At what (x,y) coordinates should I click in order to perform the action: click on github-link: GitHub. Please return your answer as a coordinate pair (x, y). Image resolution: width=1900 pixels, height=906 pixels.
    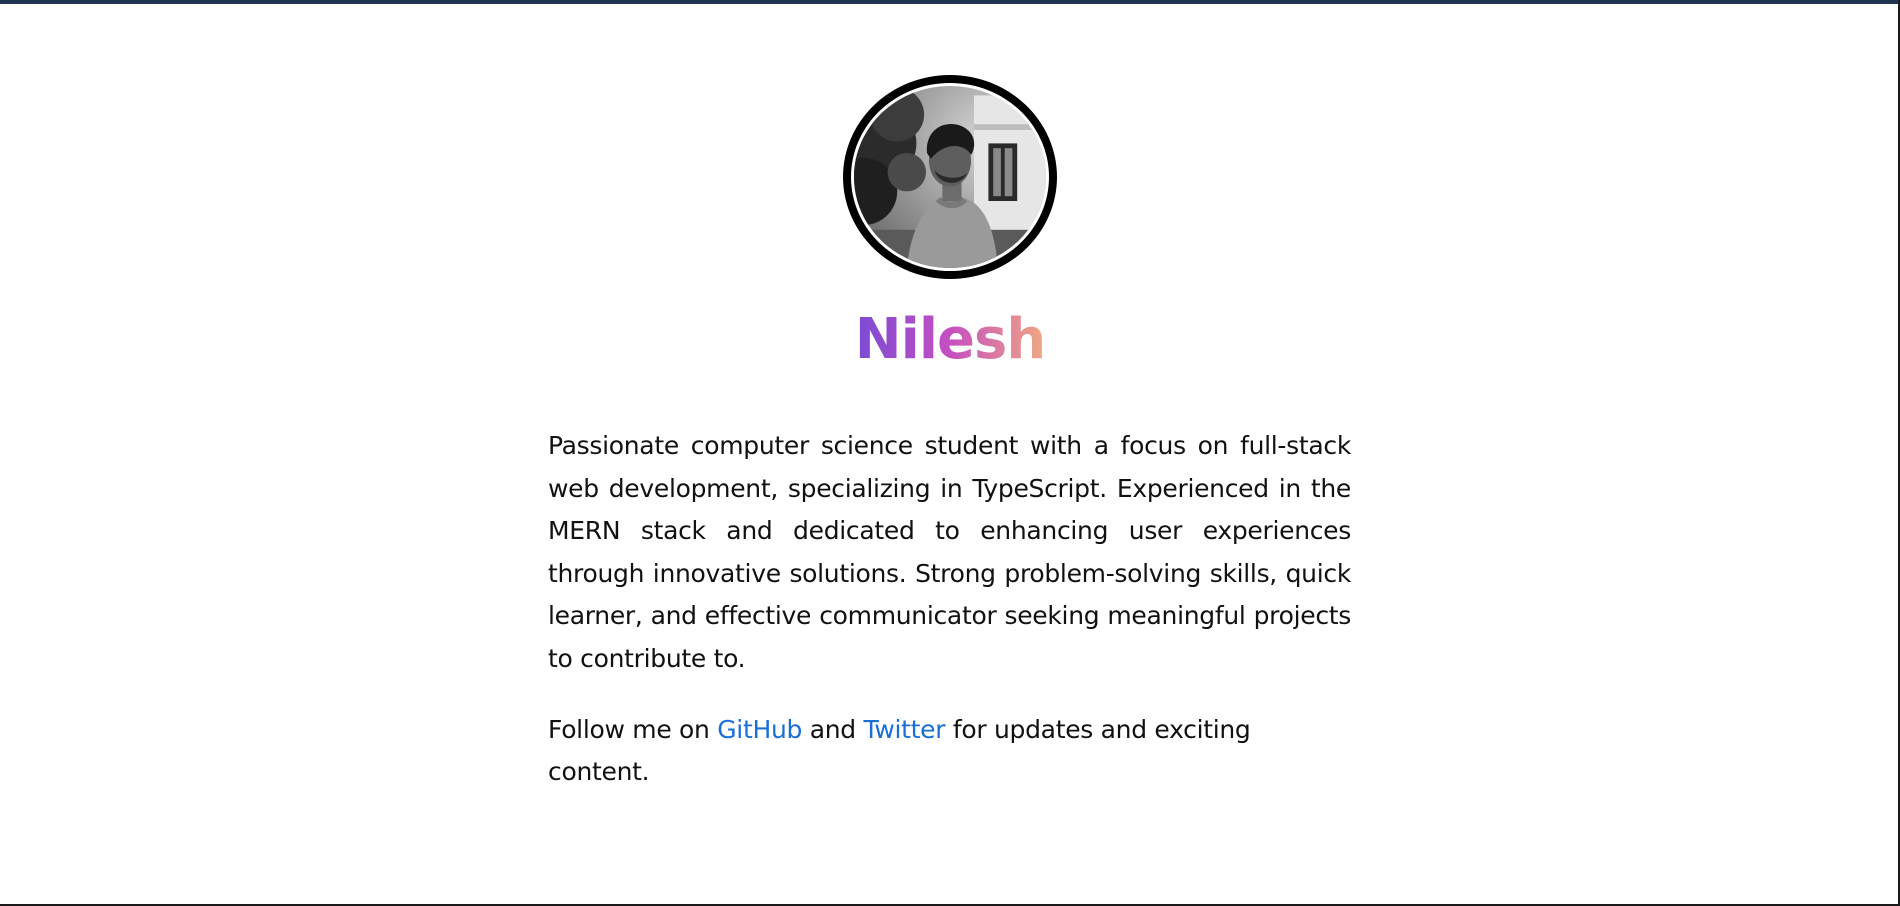
    Looking at the image, I should click on (759, 729).